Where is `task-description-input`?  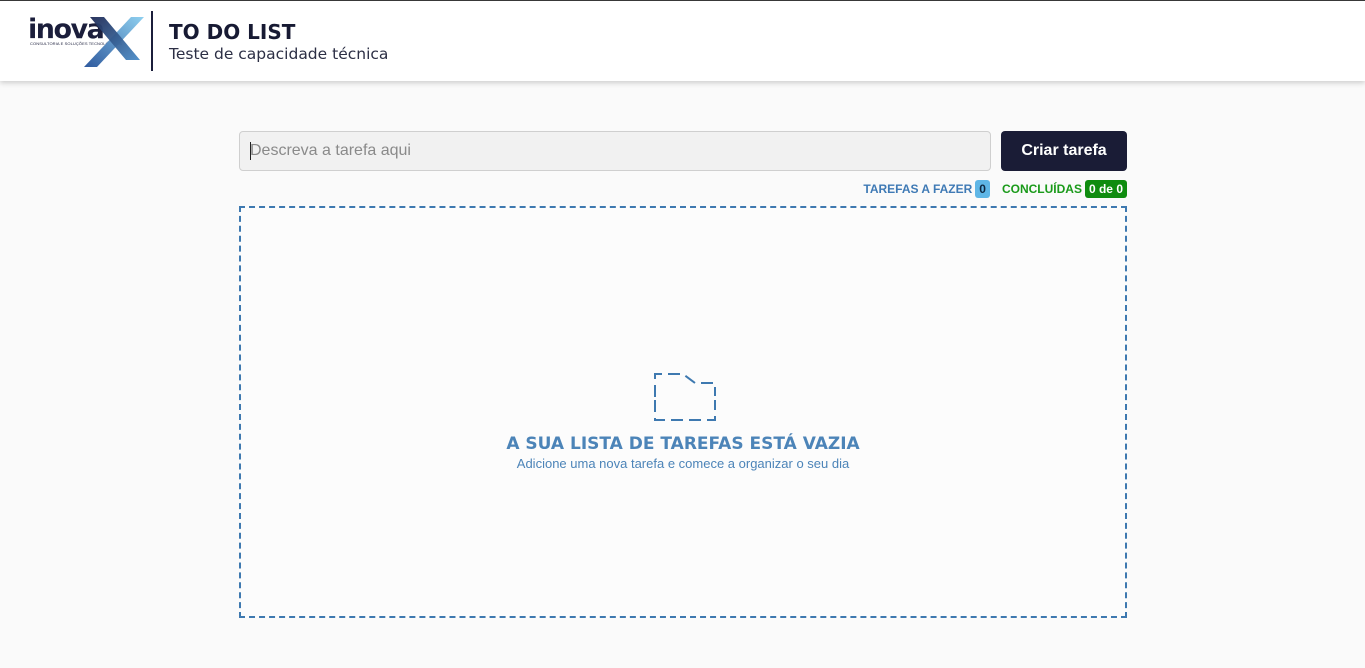 task-description-input is located at coordinates (615, 151).